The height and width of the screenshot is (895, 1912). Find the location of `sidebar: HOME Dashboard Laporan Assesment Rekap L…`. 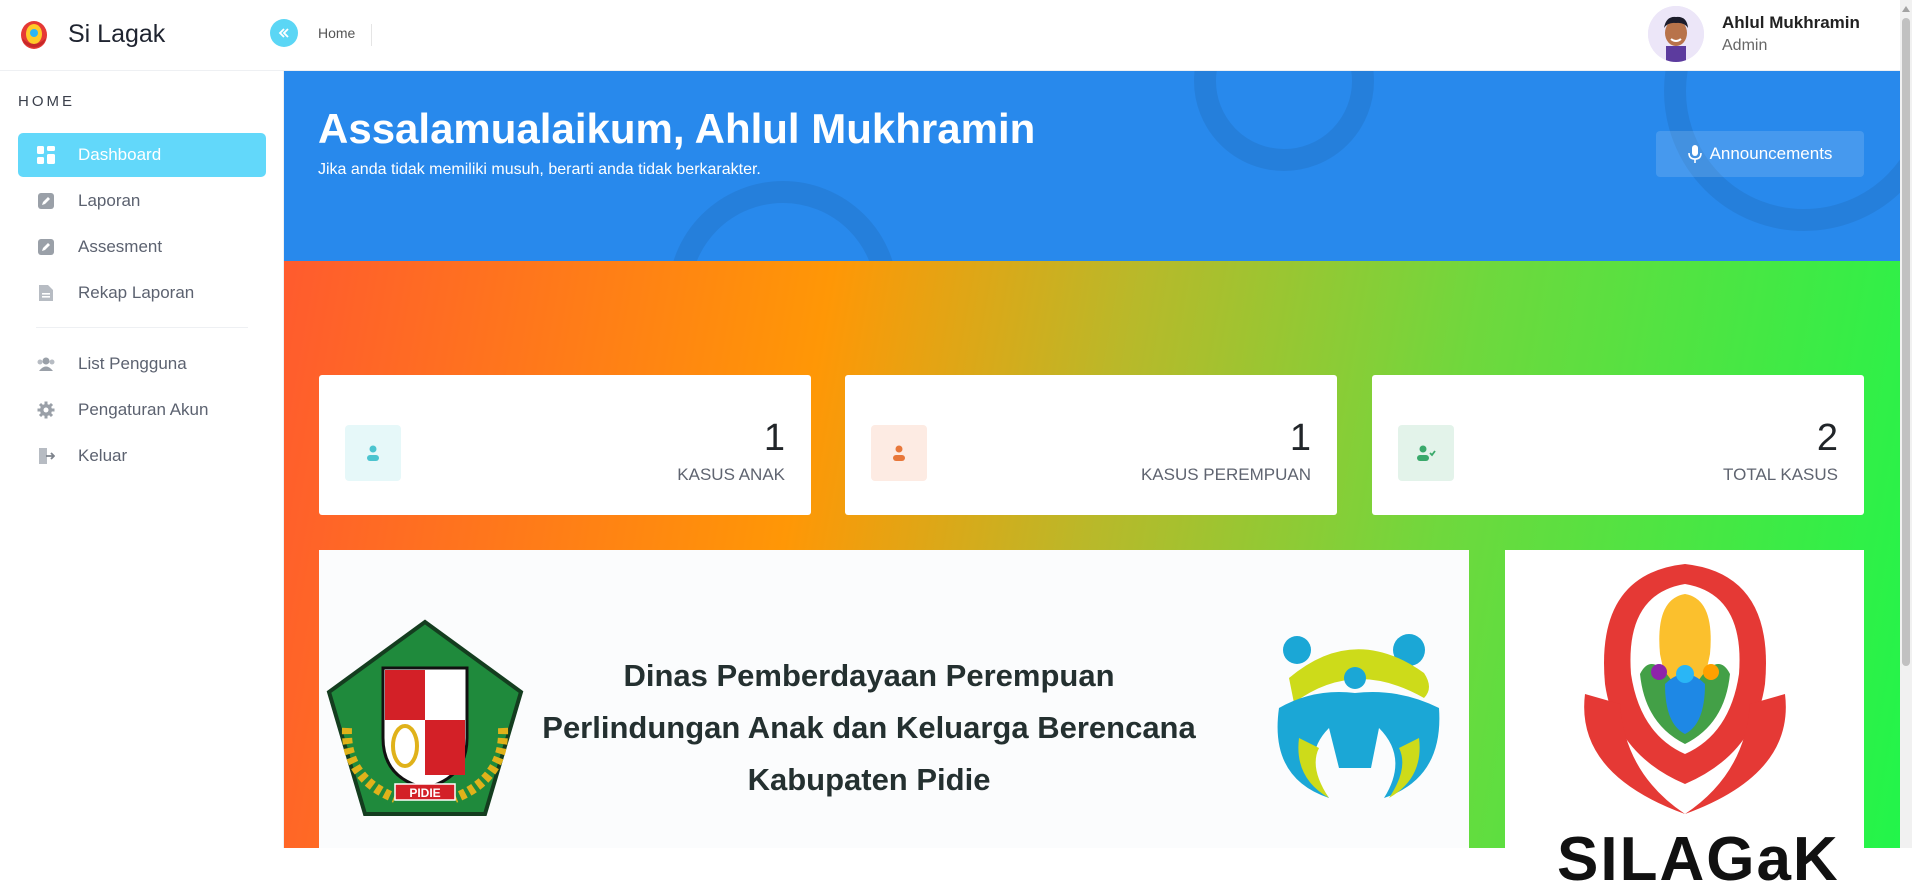

sidebar: HOME Dashboard Laporan Assesment Rekap L… is located at coordinates (142, 459).